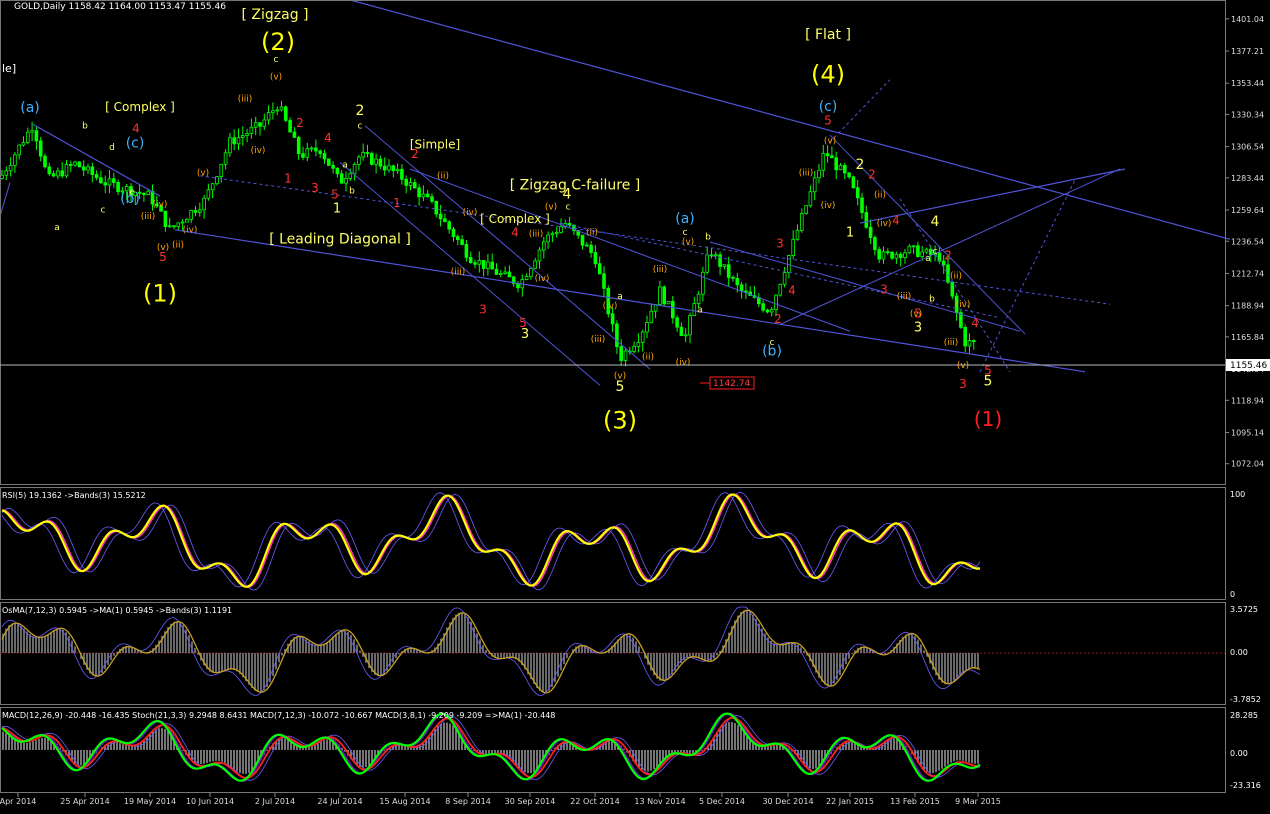  What do you see at coordinates (904, 297) in the screenshot?
I see `wave-label: (iii)` at bounding box center [904, 297].